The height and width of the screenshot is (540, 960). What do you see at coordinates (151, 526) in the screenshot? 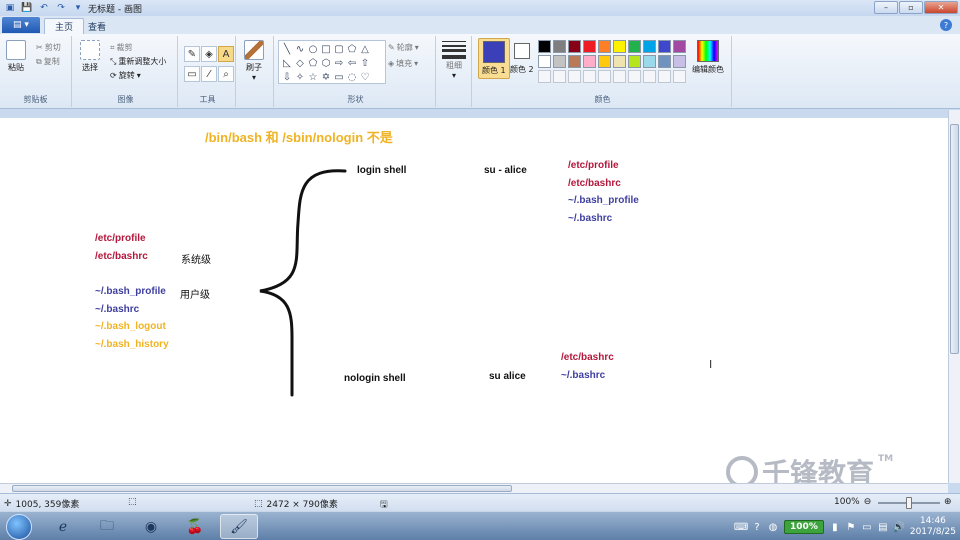
I see `app-icon-red: ◉` at bounding box center [151, 526].